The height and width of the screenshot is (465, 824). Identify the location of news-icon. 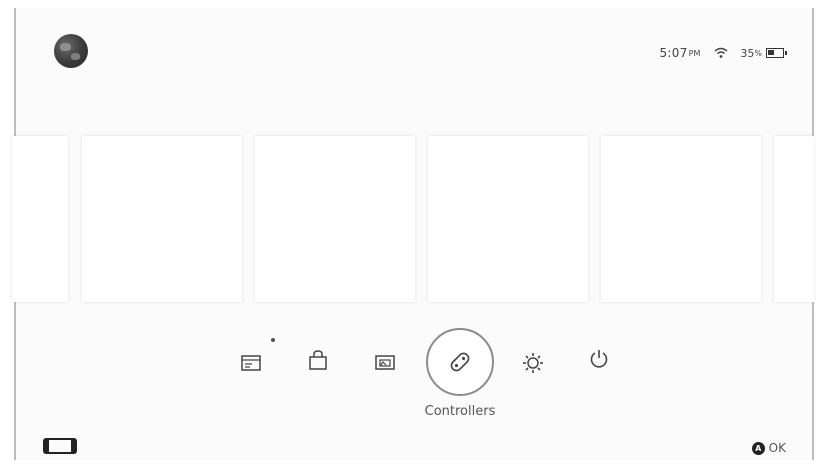
(251, 363).